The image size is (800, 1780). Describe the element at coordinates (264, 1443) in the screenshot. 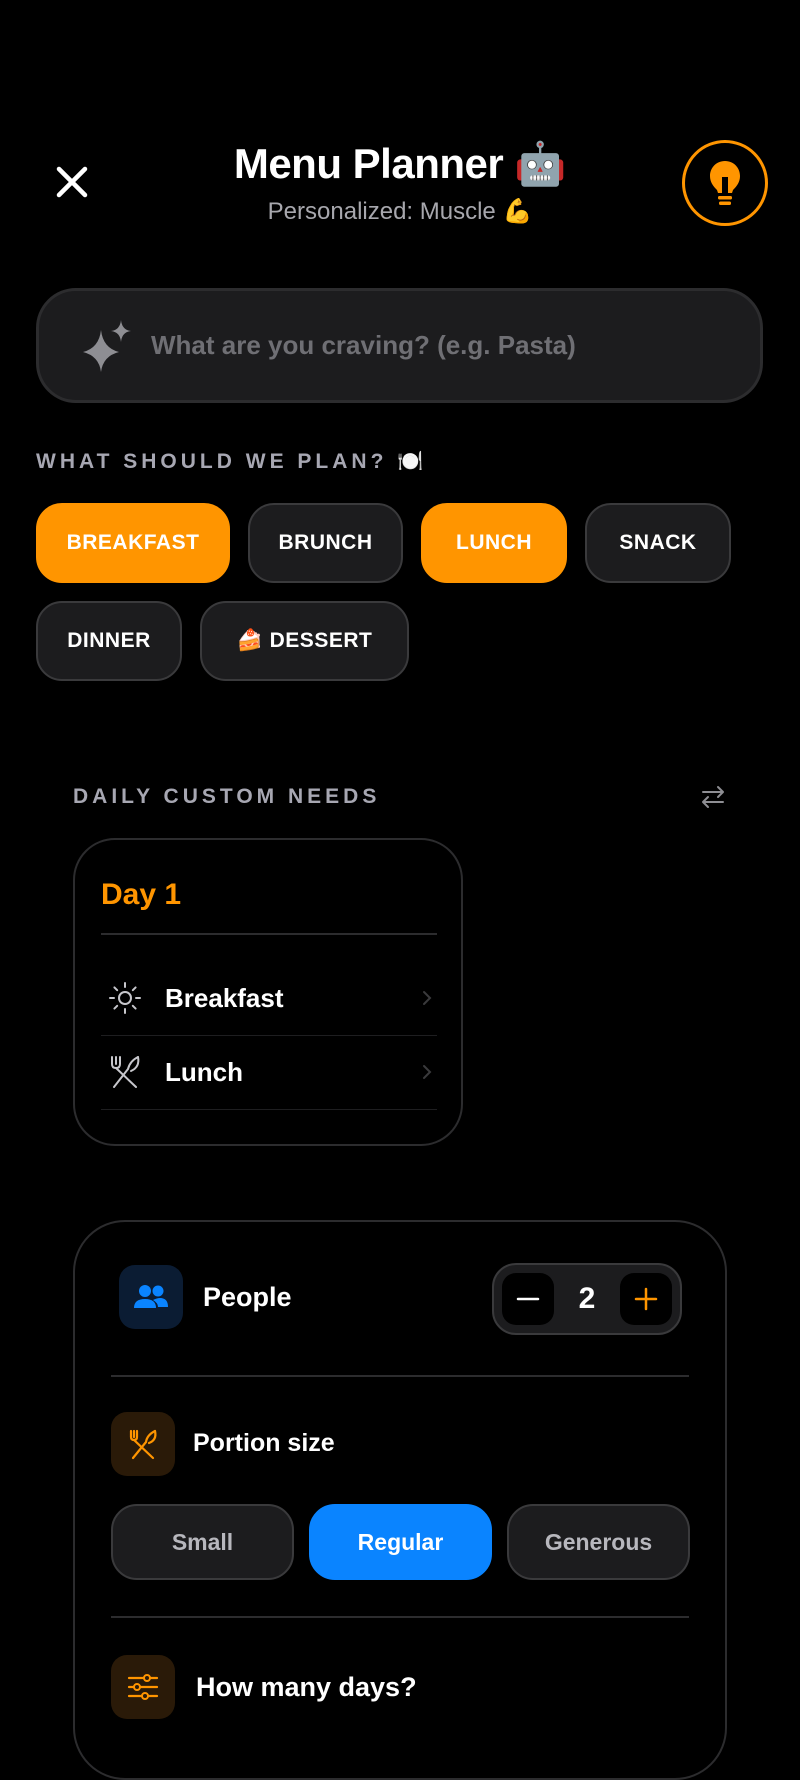

I see `portion-label: Portion size` at that location.